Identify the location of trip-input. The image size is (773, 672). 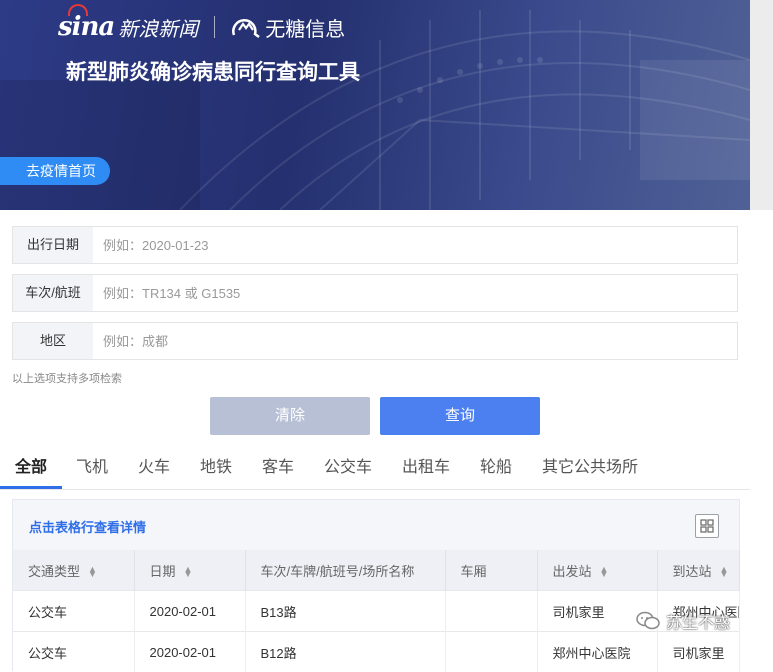
(409, 293).